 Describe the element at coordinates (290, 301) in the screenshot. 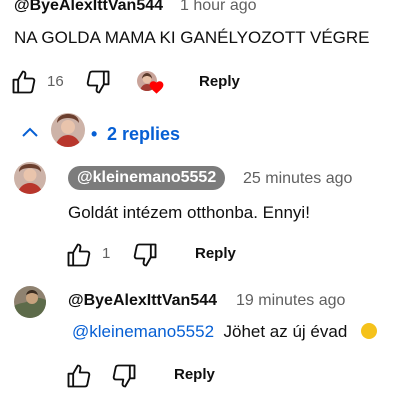

I see `reply-time: 19 minutes ago` at that location.